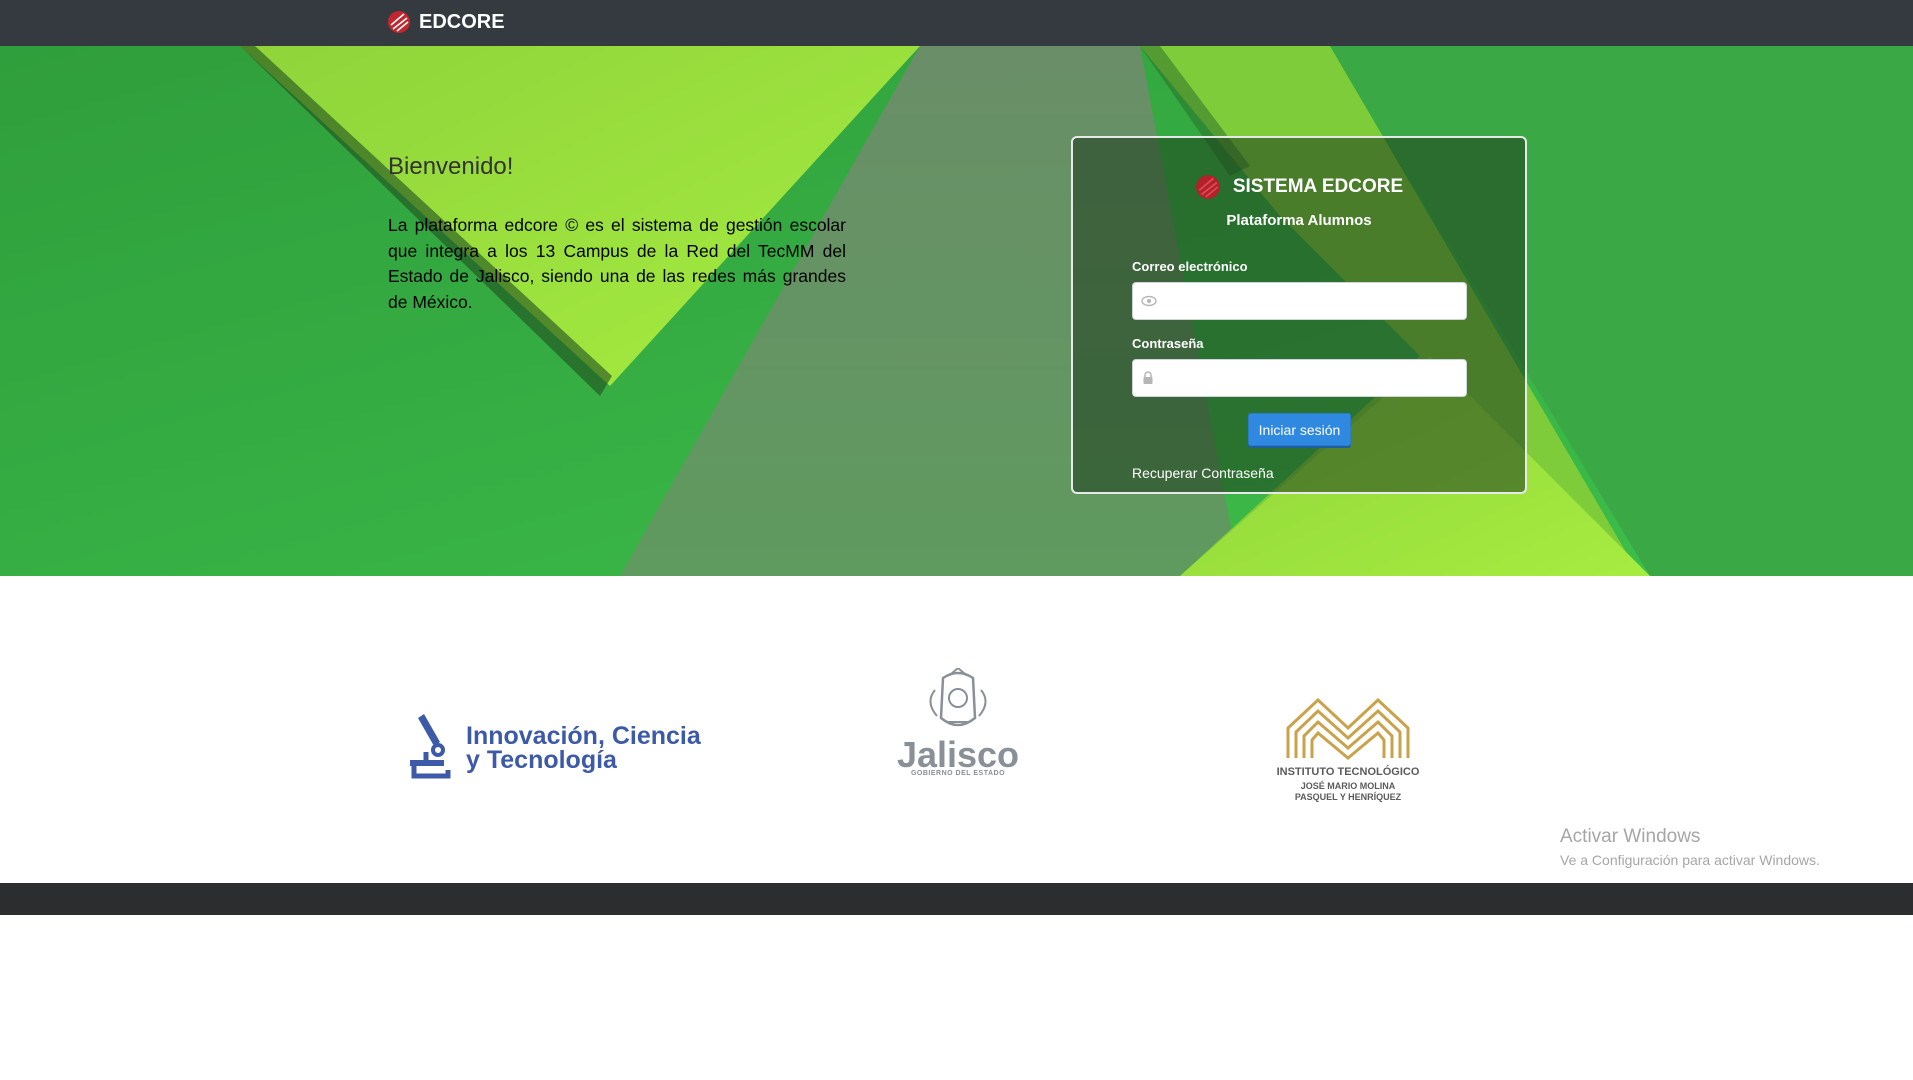 The image size is (1913, 1080). I want to click on email-field, so click(1299, 301).